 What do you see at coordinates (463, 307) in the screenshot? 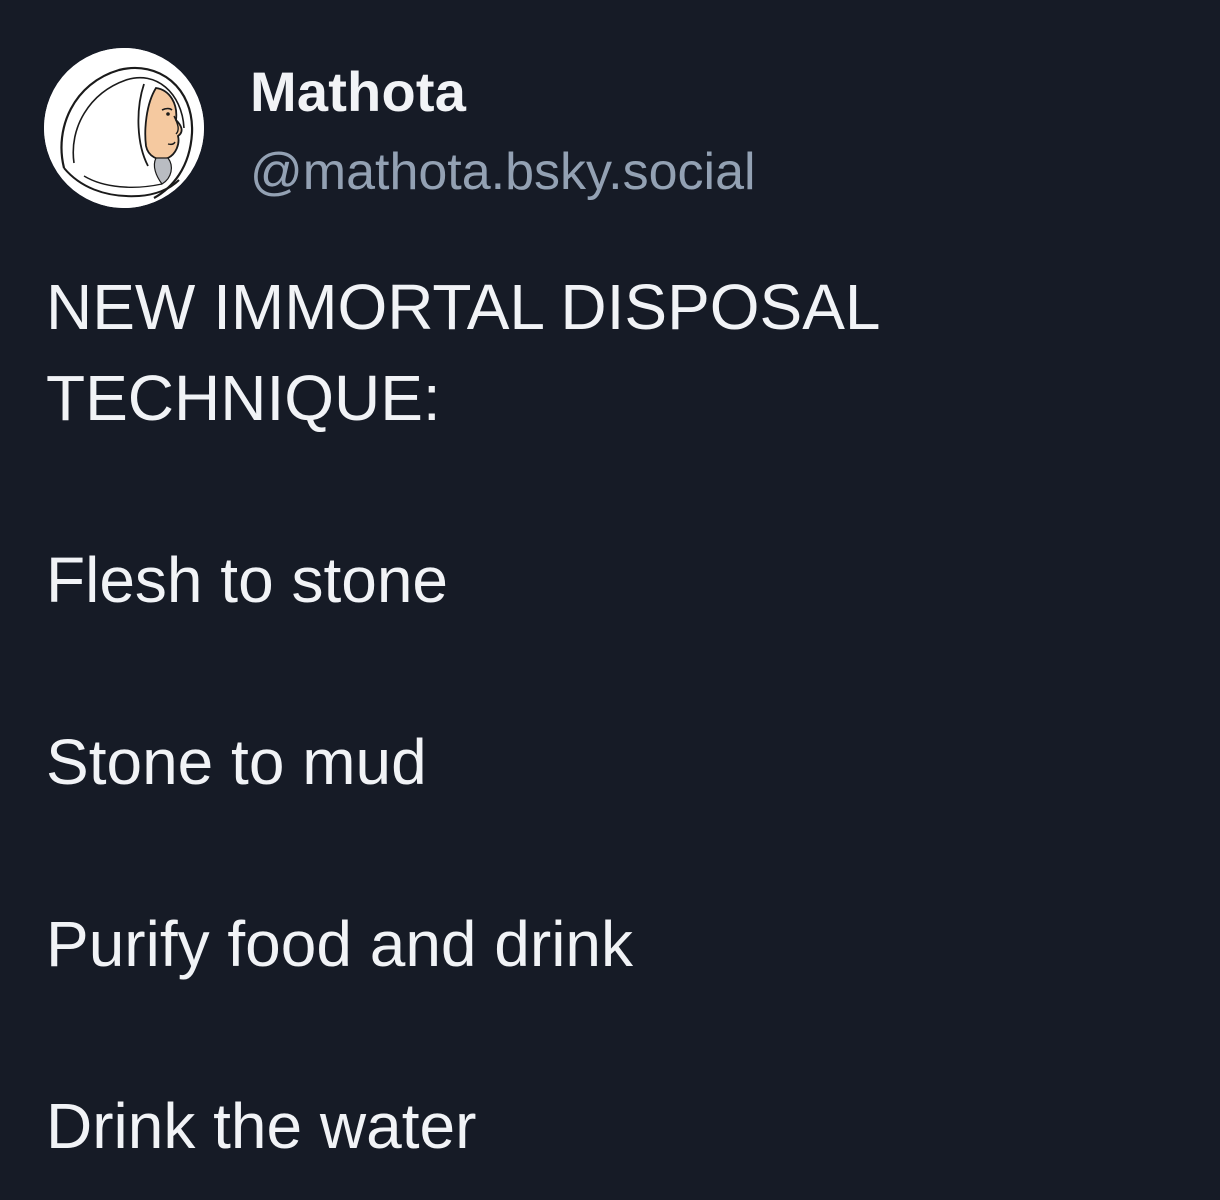
I see `post-heading-line: NEW IMMORTAL DISPOSAL` at bounding box center [463, 307].